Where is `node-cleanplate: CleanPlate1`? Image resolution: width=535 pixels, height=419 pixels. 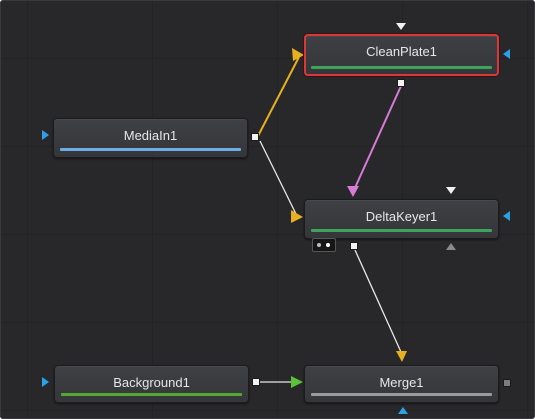 node-cleanplate: CleanPlate1 is located at coordinates (401, 55).